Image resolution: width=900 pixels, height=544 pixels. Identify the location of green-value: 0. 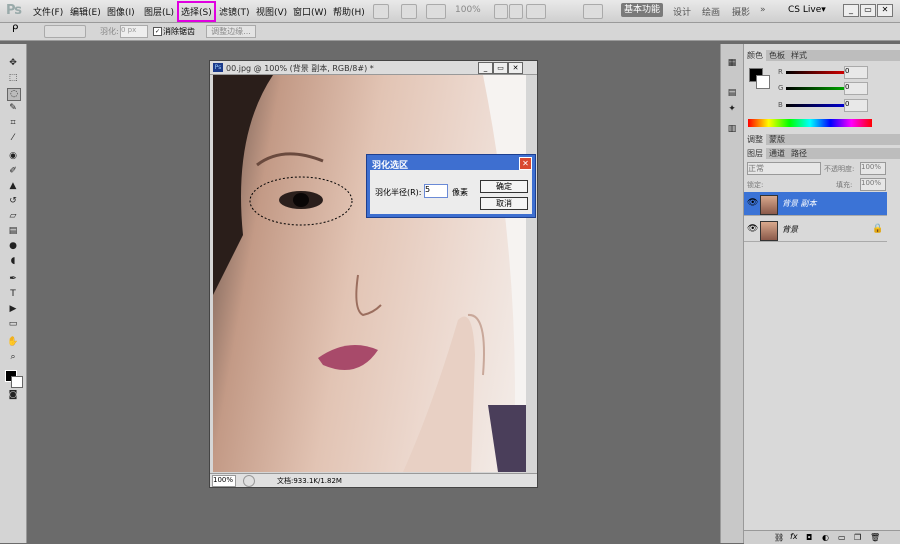
(856, 88).